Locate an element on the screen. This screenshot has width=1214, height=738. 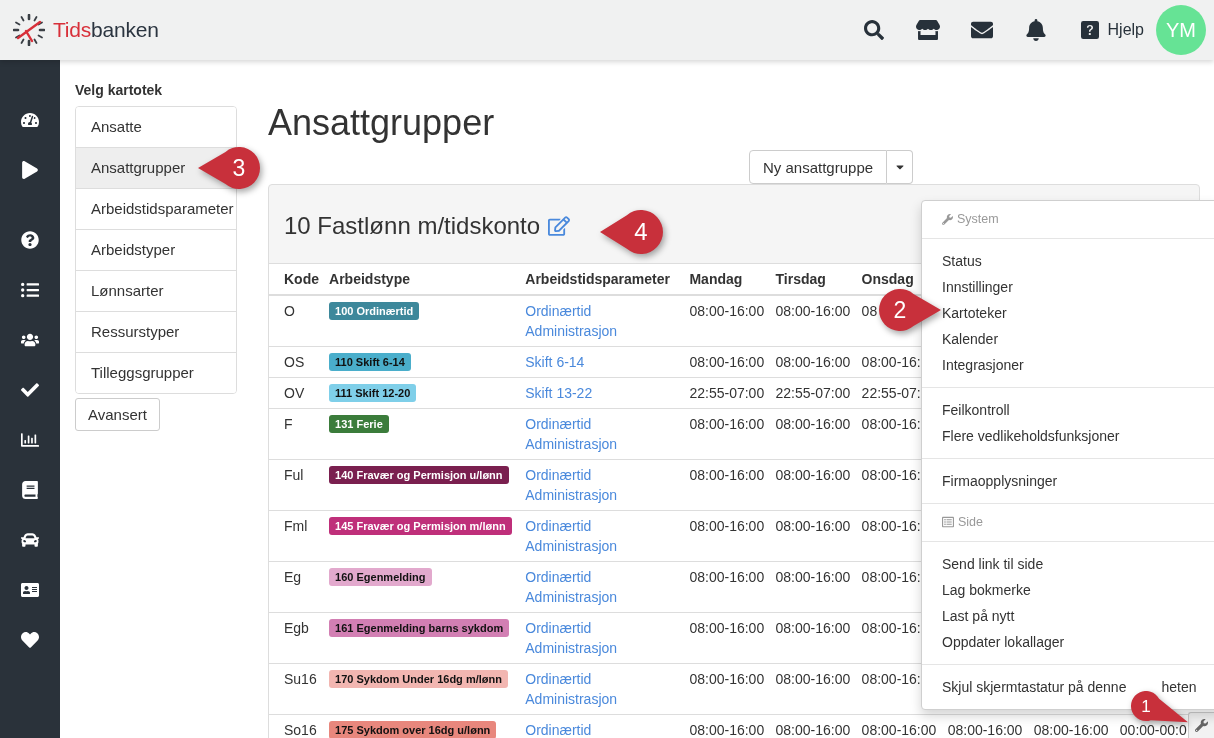
work-type-label: 160 Egenmelding is located at coordinates (380, 577).